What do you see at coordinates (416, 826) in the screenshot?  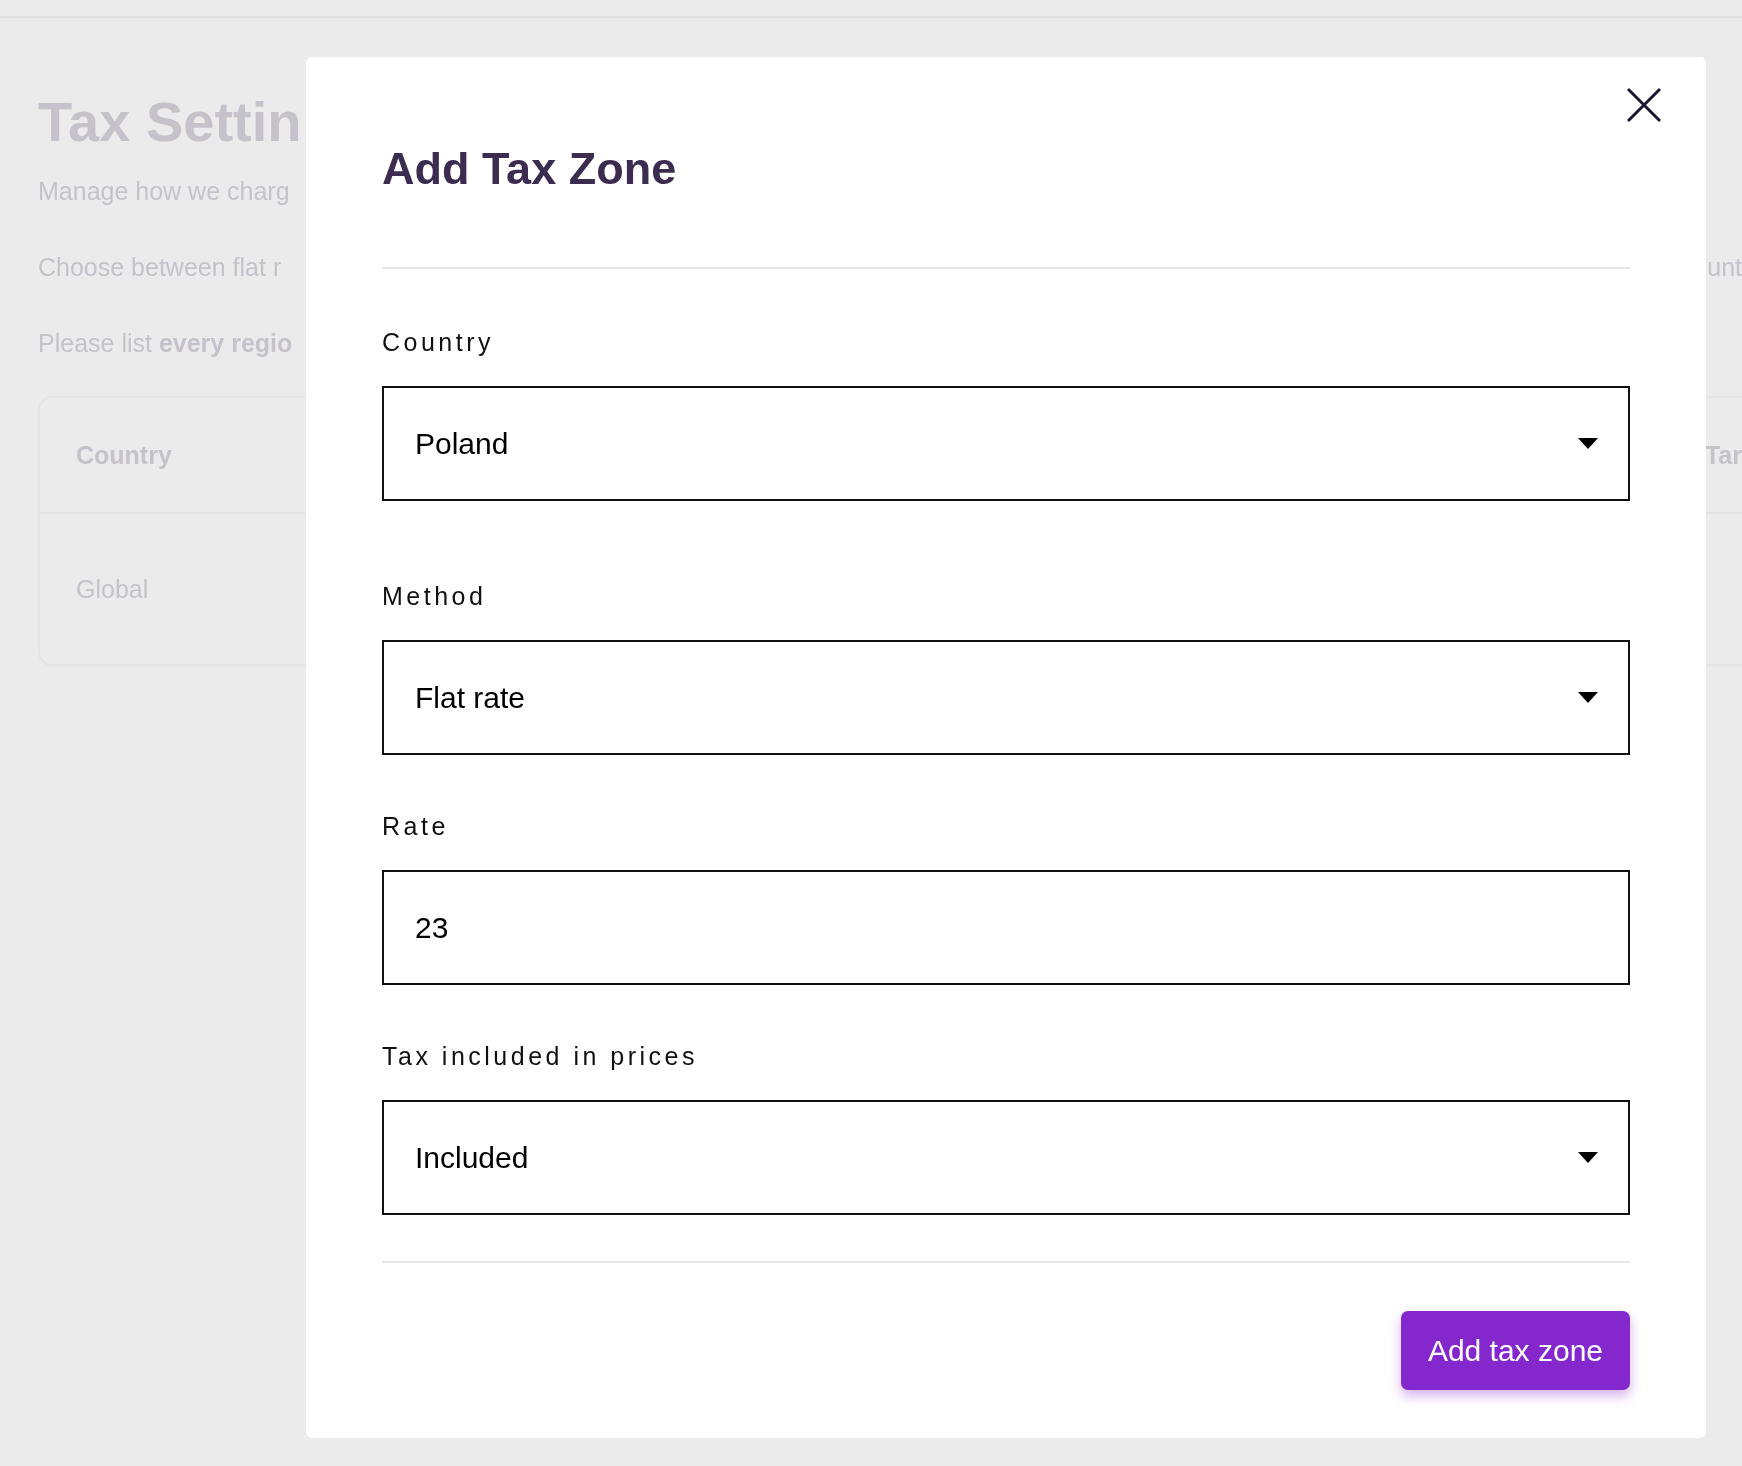 I see `field-label: Rate` at bounding box center [416, 826].